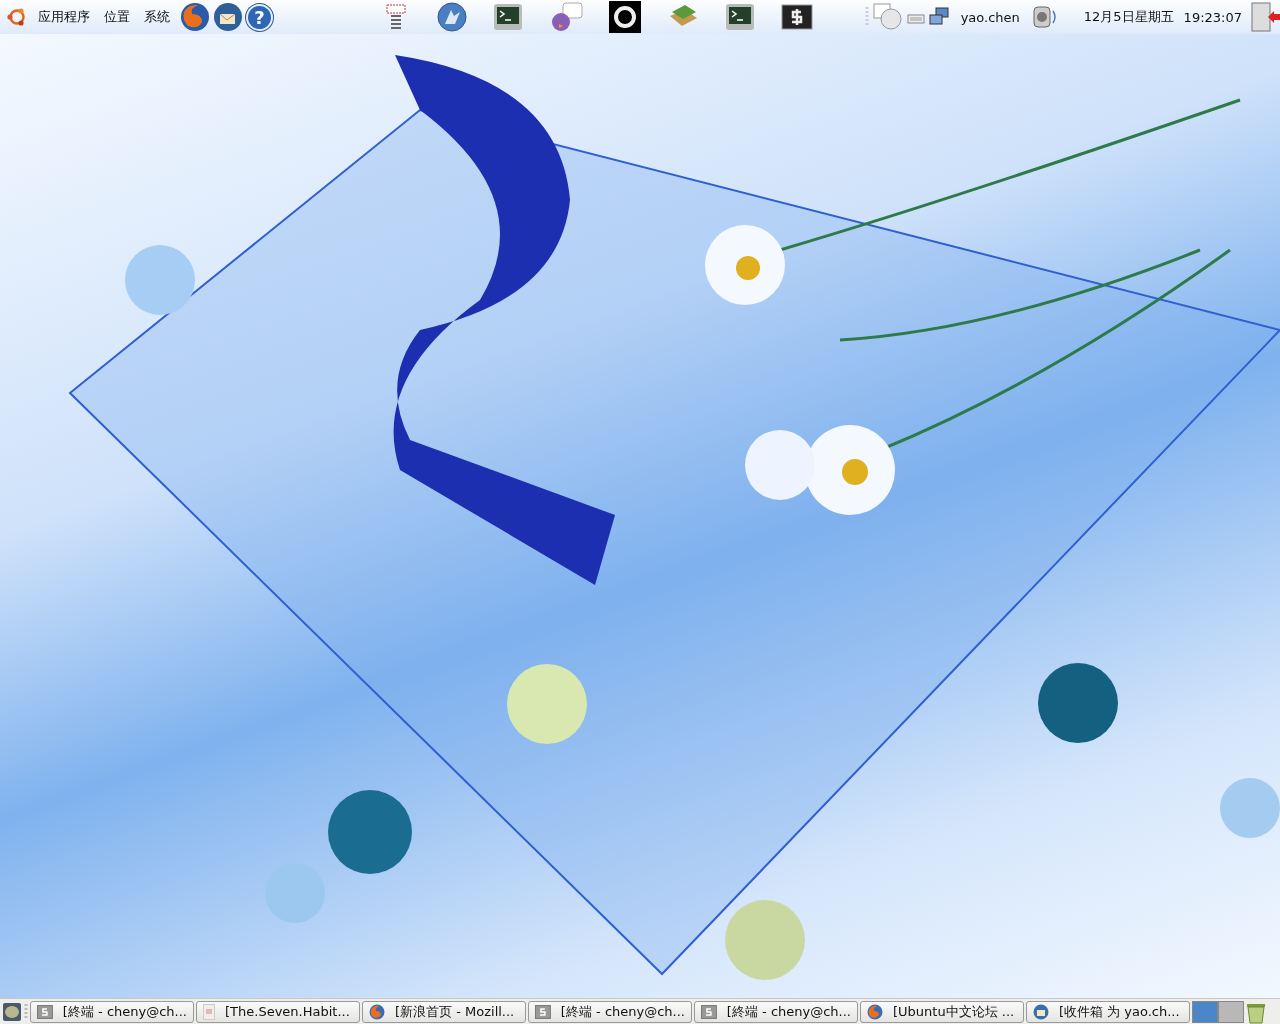 The image size is (1280, 1024). What do you see at coordinates (117, 17) in the screenshot?
I see `menu-item: 位置` at bounding box center [117, 17].